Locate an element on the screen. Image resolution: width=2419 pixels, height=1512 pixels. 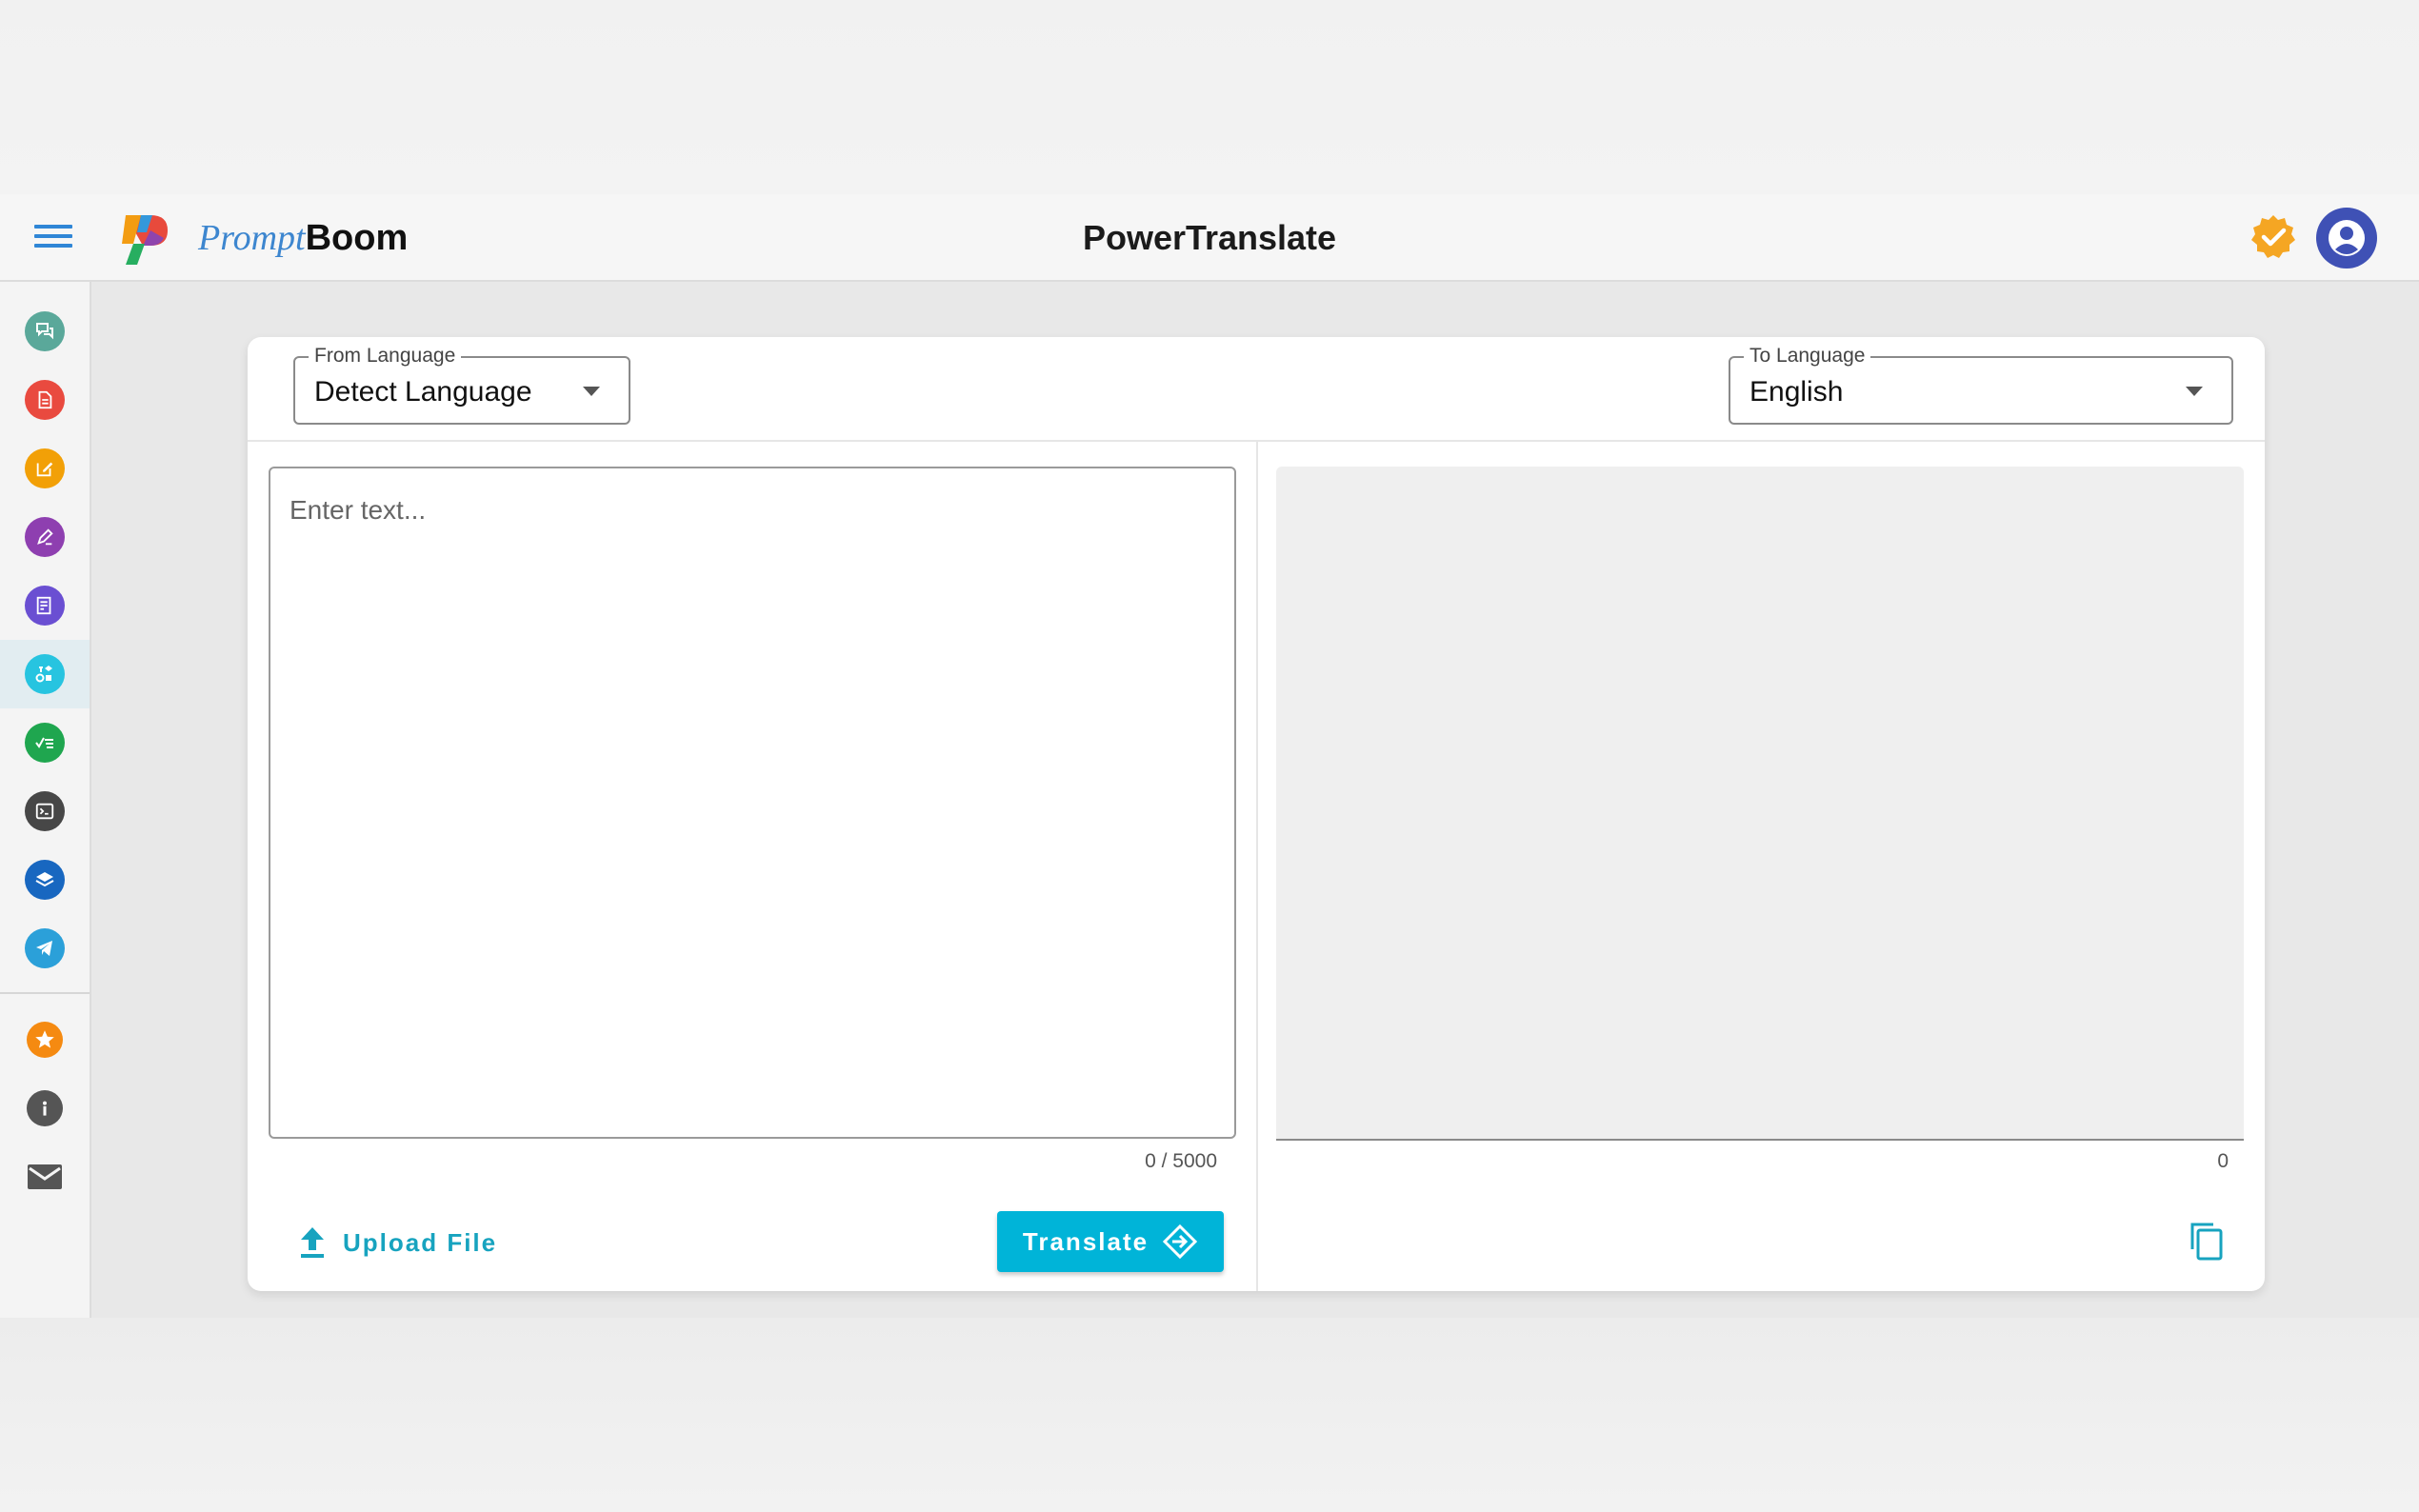
pen-icon is located at coordinates (45, 537).